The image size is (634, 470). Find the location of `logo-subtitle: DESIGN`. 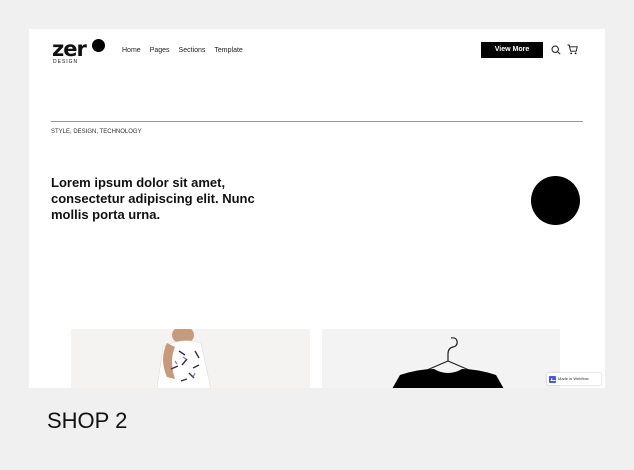

logo-subtitle: DESIGN is located at coordinates (66, 62).